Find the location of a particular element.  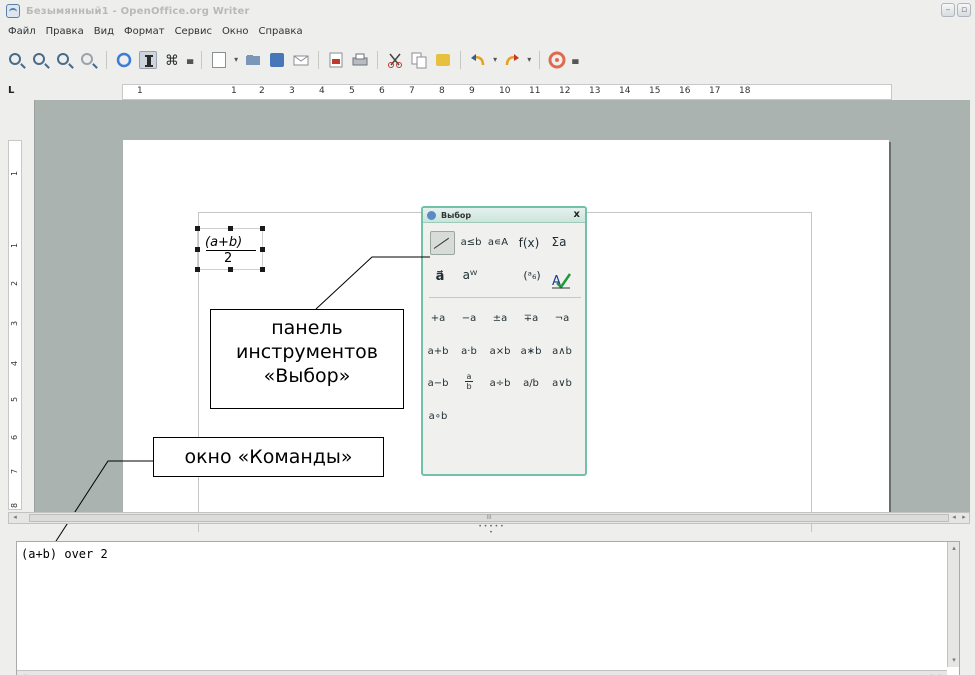

email-icon is located at coordinates (301, 60).